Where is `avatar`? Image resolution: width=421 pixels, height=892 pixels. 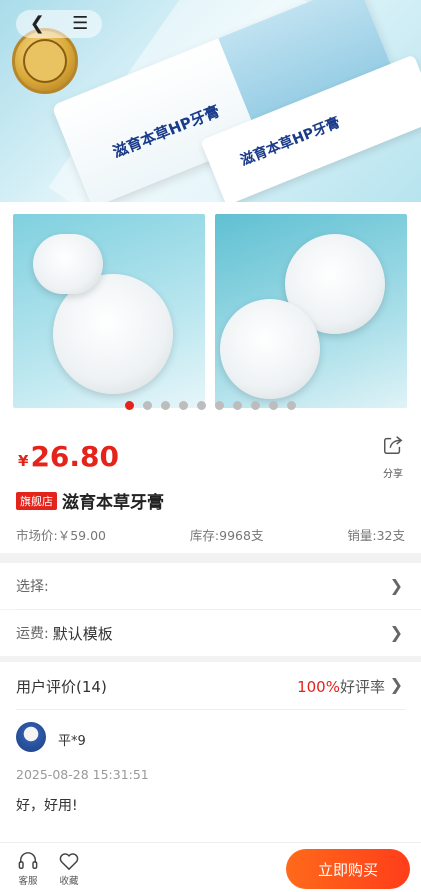
avatar is located at coordinates (31, 737).